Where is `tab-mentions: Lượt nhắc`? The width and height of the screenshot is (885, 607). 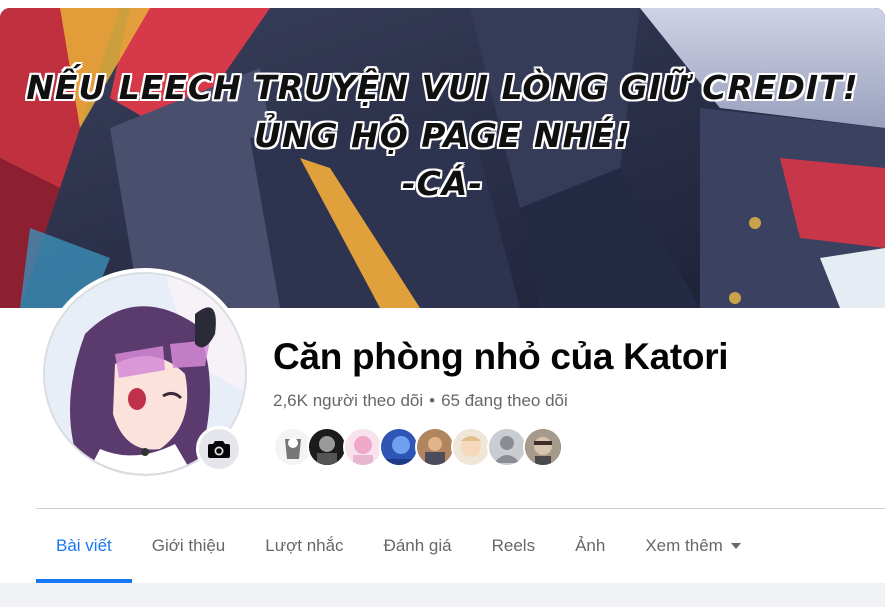 tab-mentions: Lượt nhắc is located at coordinates (304, 546).